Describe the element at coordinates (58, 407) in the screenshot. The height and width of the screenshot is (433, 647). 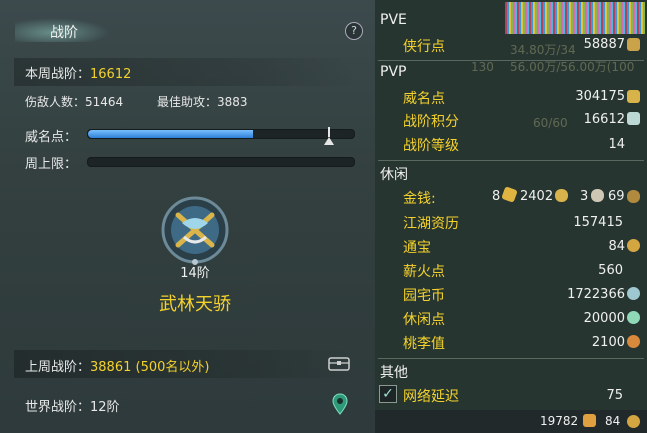
I see `world-rank-label: 世界战阶：` at that location.